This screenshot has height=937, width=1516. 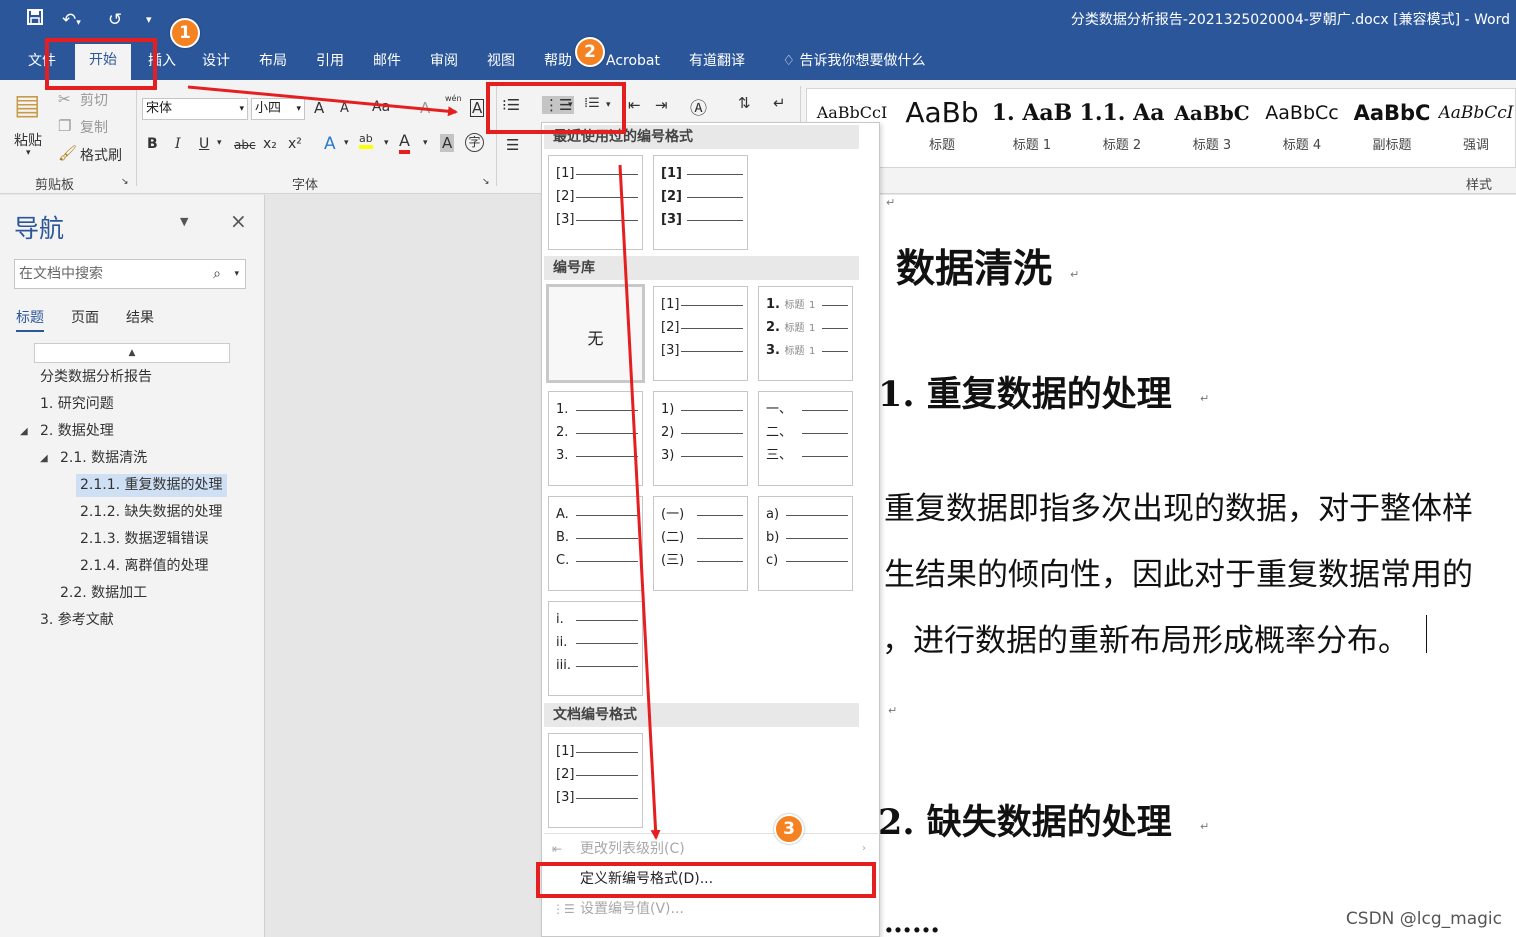 I want to click on arrow-to-define-new, so click(x=639, y=502).